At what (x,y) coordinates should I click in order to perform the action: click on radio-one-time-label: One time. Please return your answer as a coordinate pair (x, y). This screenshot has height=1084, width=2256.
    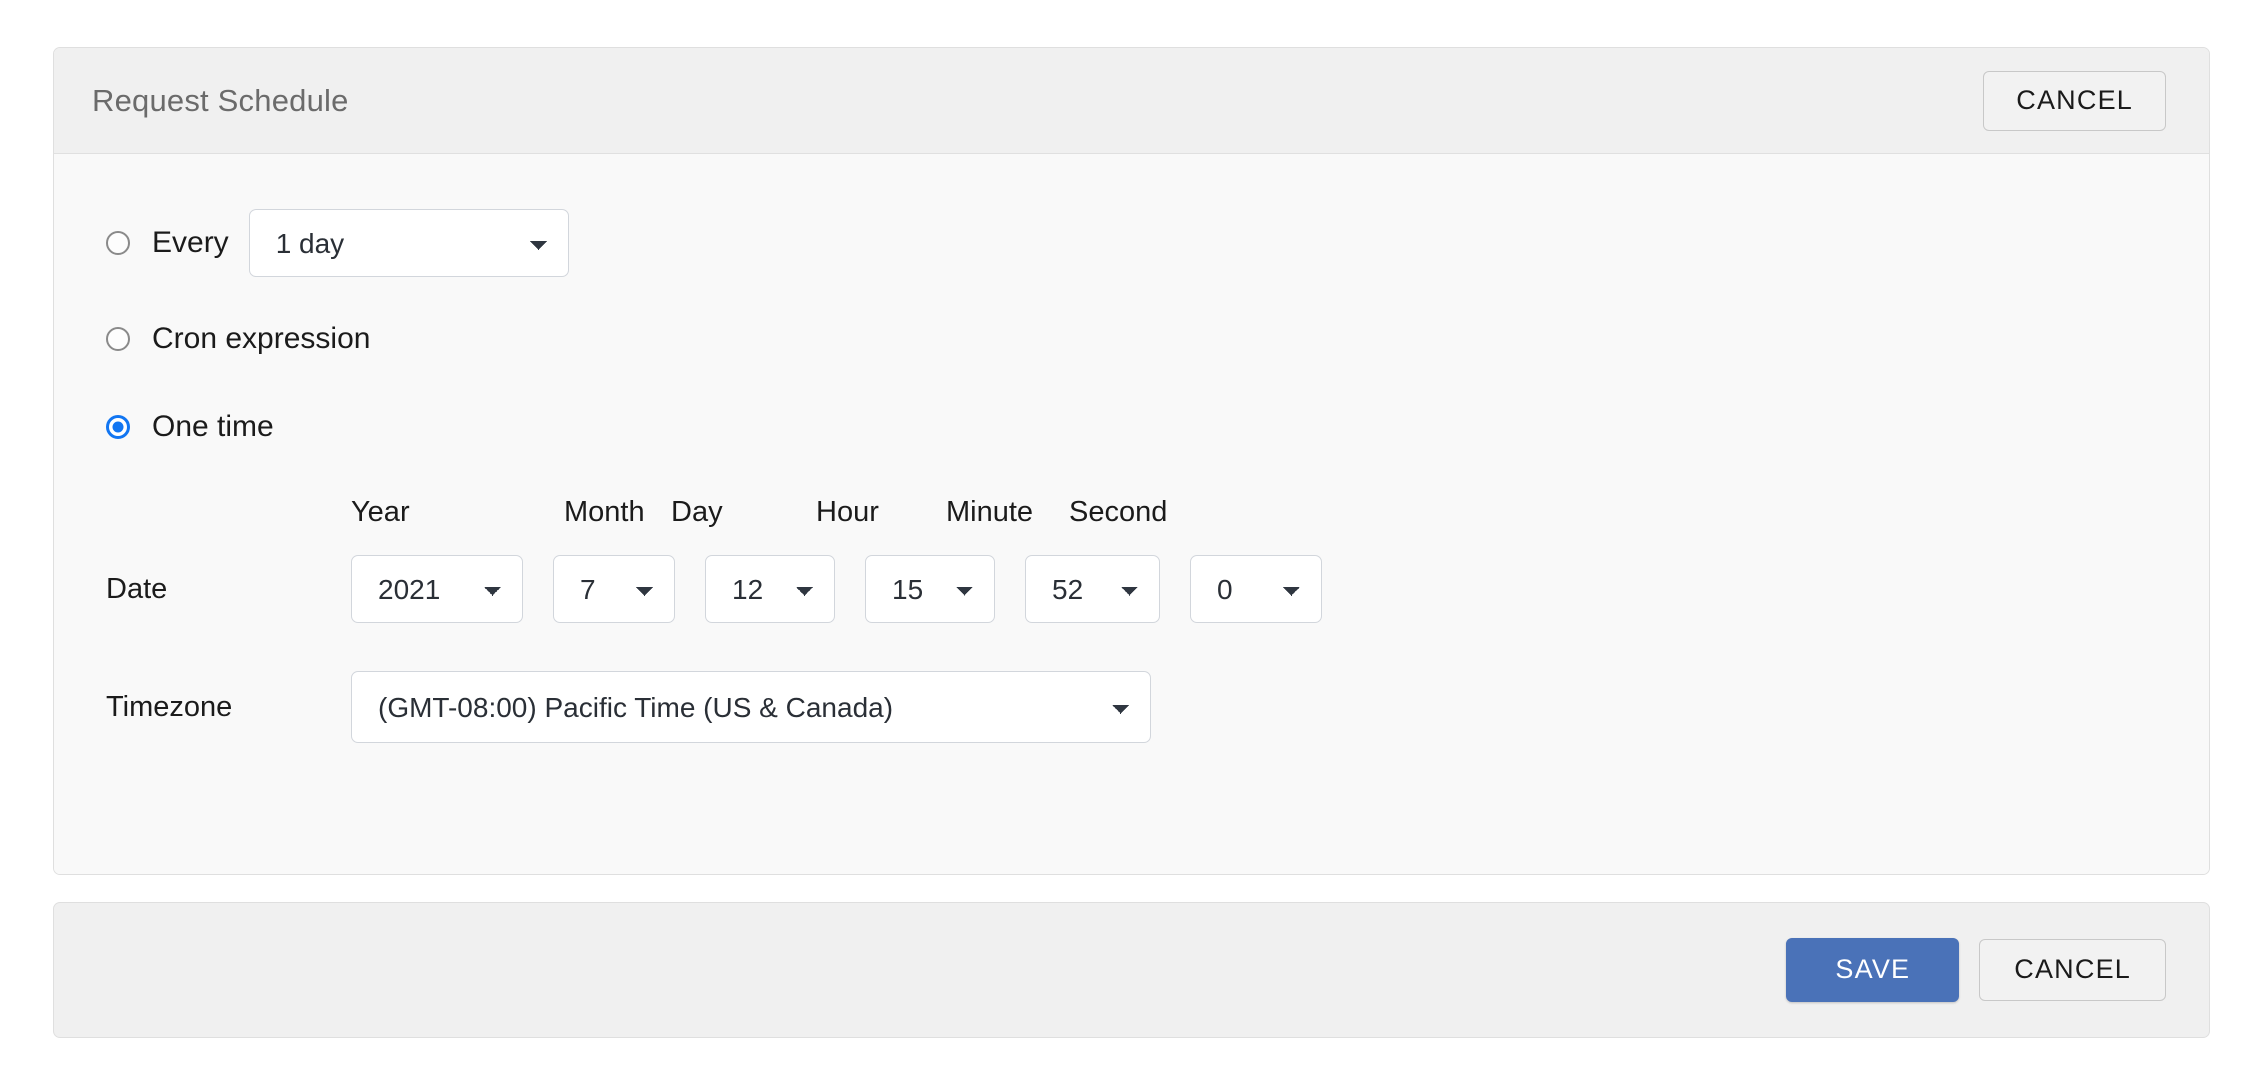
    Looking at the image, I should click on (213, 426).